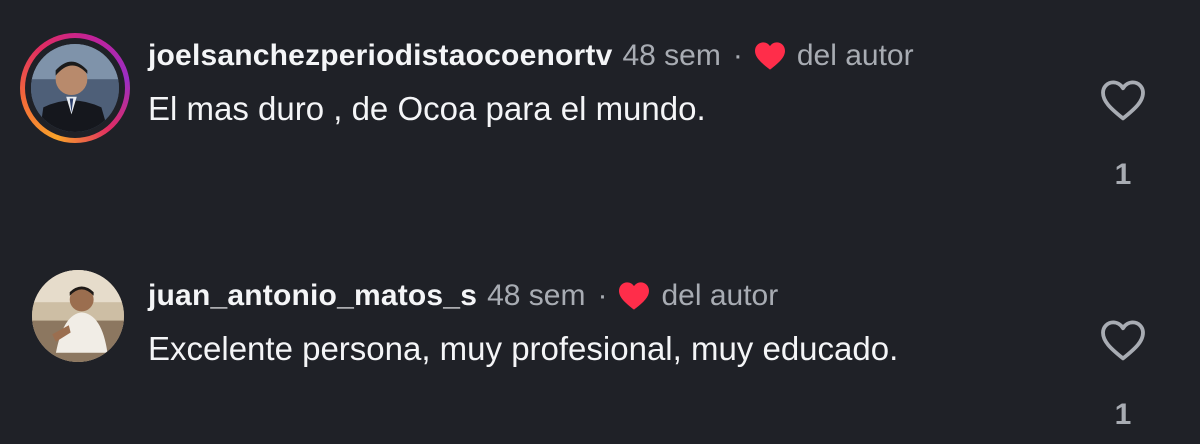  Describe the element at coordinates (427, 108) in the screenshot. I see `comment-text: El mas duro , de Ocoa para el mundo.` at that location.